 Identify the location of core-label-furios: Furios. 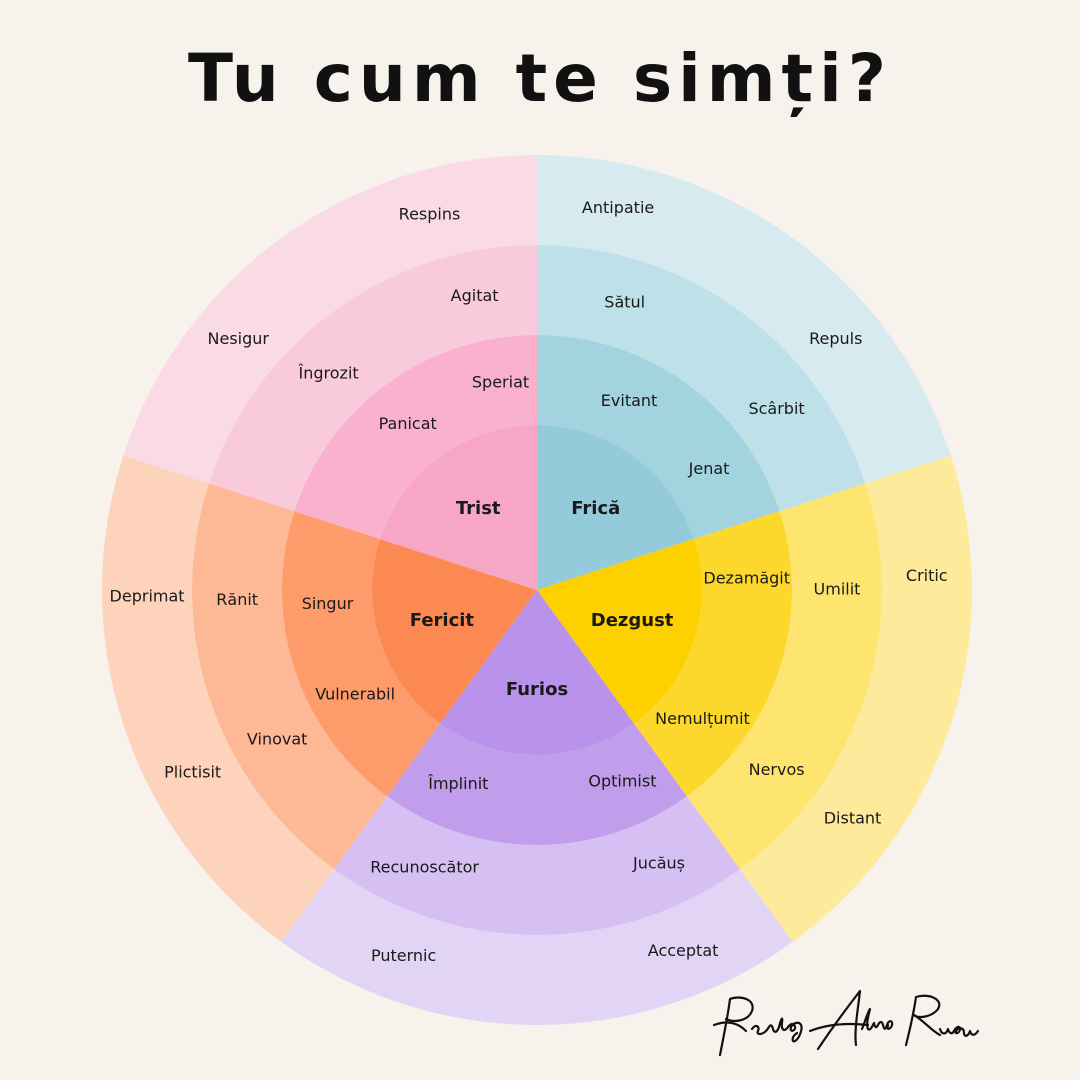
(537, 689).